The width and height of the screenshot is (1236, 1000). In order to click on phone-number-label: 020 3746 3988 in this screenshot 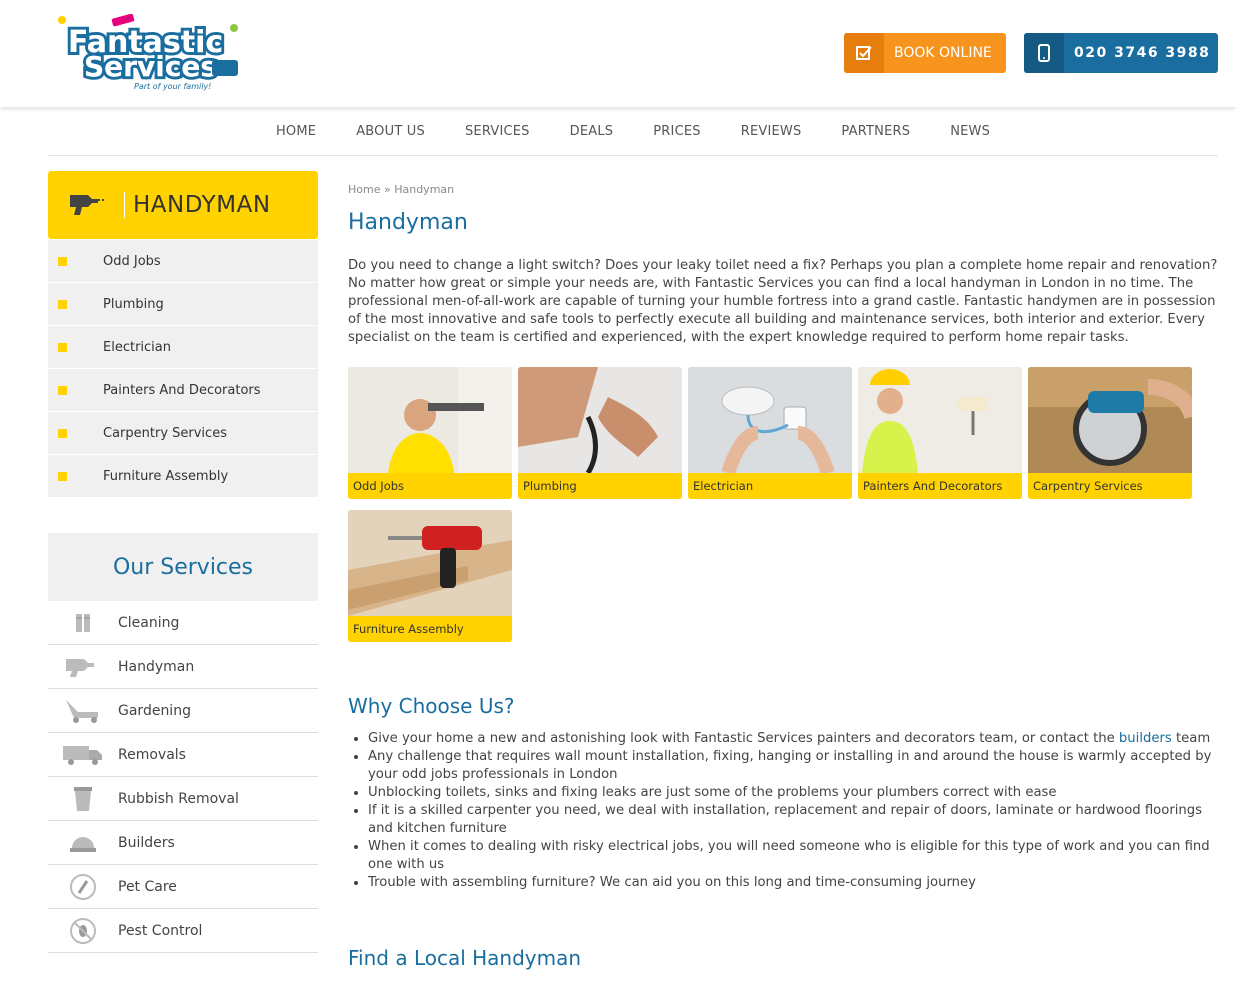, I will do `click(1142, 53)`.